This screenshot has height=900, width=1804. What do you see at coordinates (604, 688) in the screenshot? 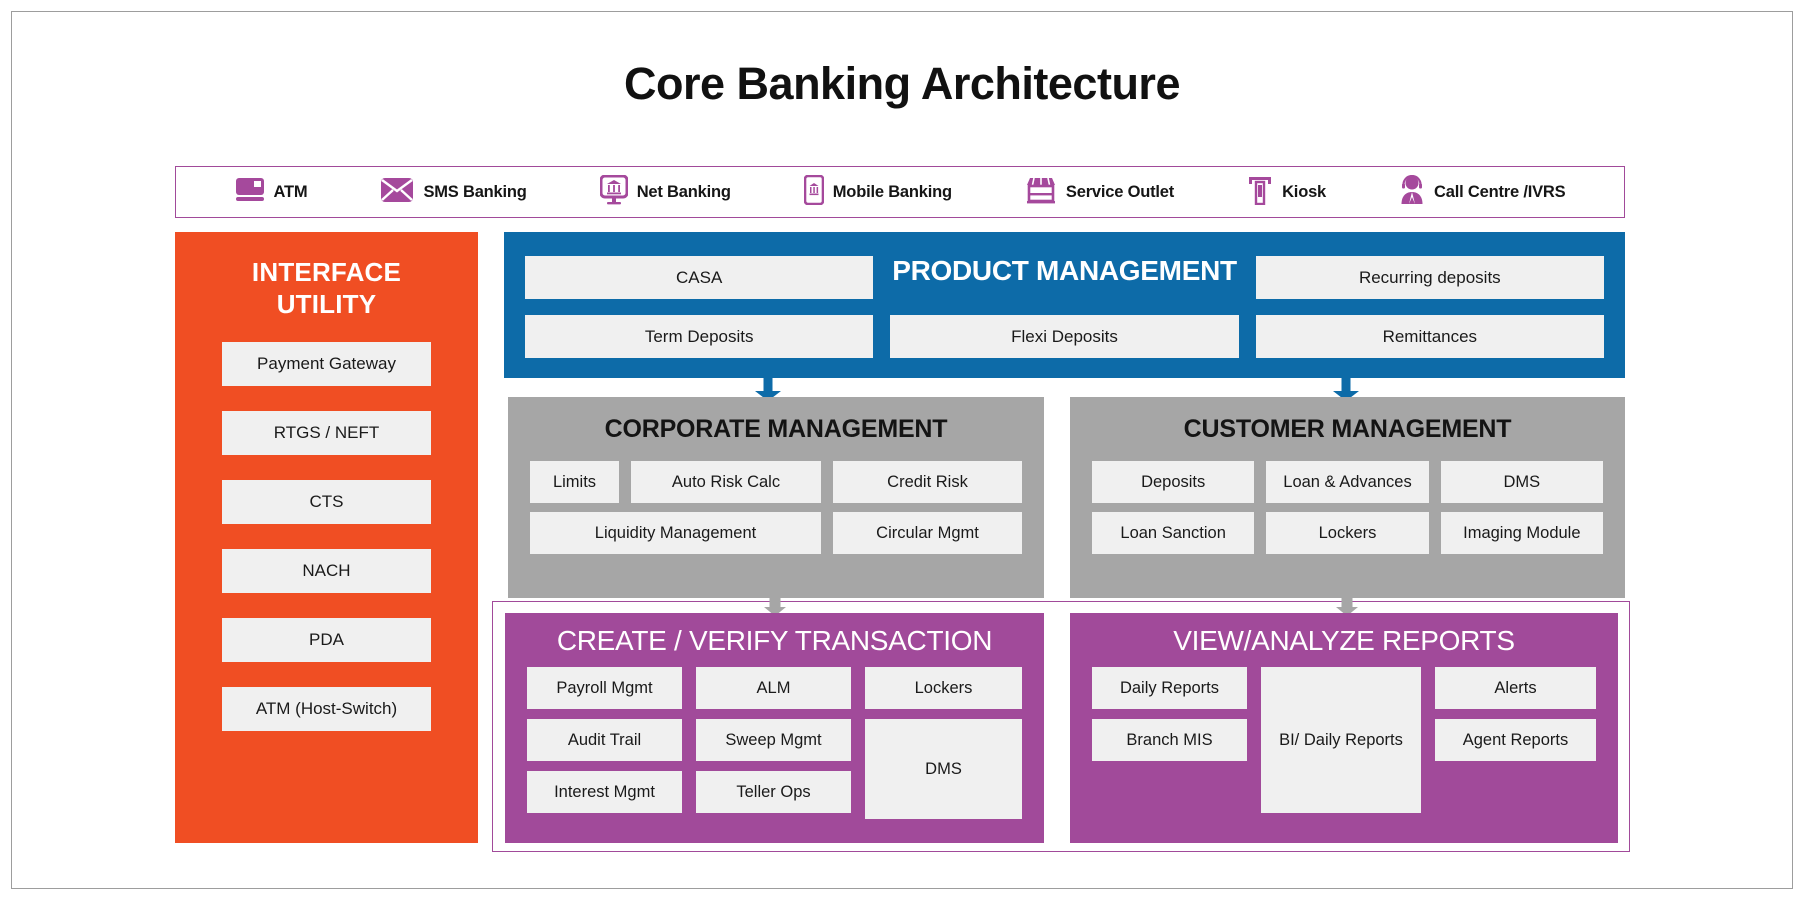
I see `create-item-payroll-mgmt: Payroll Mgmt` at bounding box center [604, 688].